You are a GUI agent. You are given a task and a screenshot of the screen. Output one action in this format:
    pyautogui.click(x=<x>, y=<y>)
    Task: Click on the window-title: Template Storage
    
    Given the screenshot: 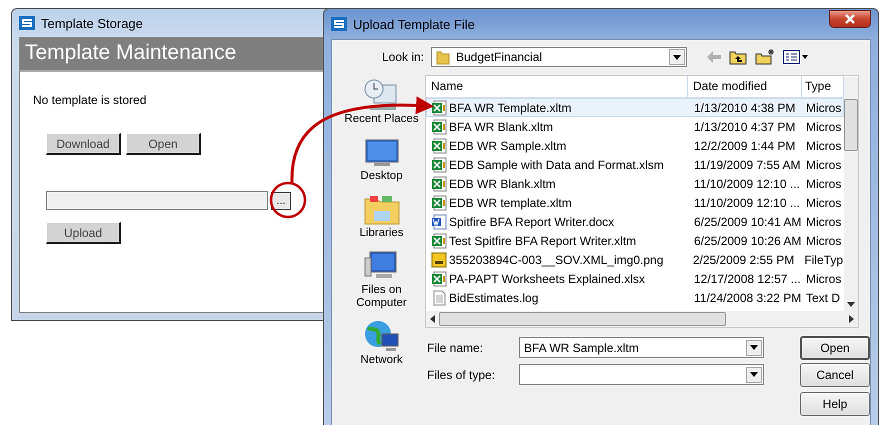 What is the action you would take?
    pyautogui.click(x=92, y=23)
    